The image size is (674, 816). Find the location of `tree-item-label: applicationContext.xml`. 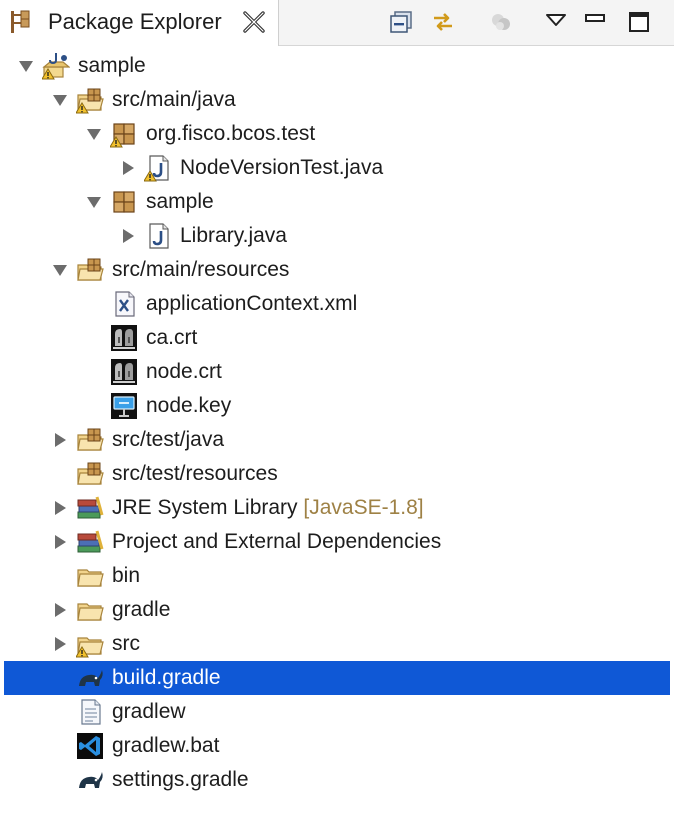

tree-item-label: applicationContext.xml is located at coordinates (251, 304).